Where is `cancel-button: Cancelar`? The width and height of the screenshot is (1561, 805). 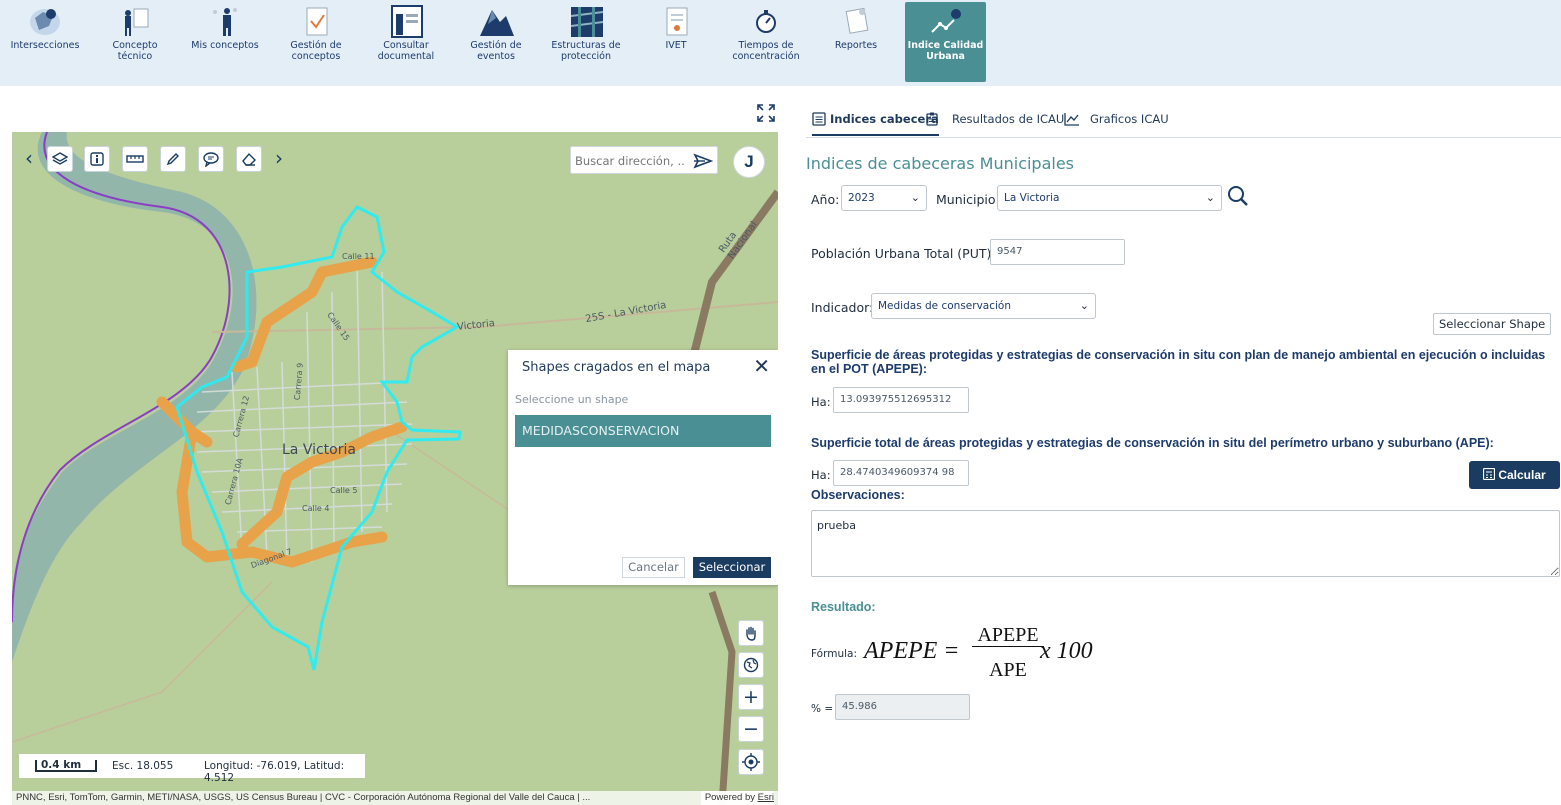
cancel-button: Cancelar is located at coordinates (653, 567).